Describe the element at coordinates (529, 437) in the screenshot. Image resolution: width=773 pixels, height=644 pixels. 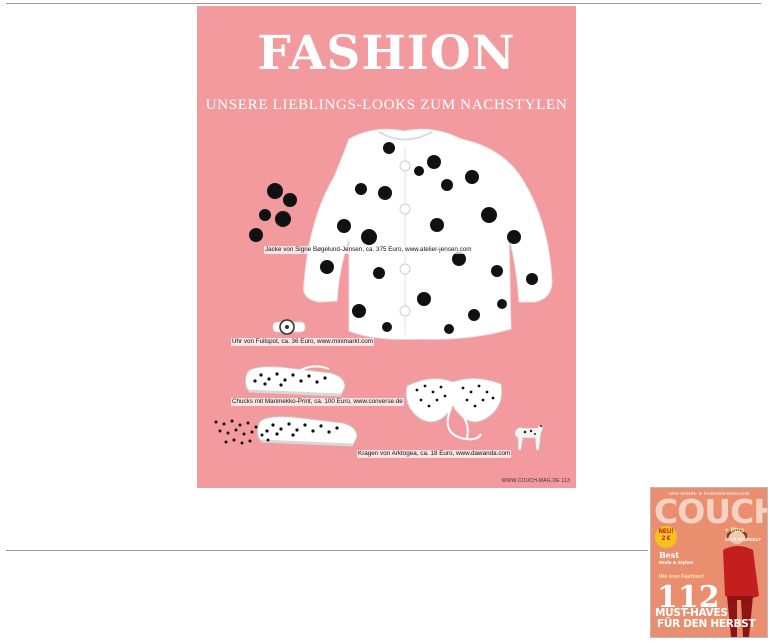
I see `dalmatian-figurine` at that location.